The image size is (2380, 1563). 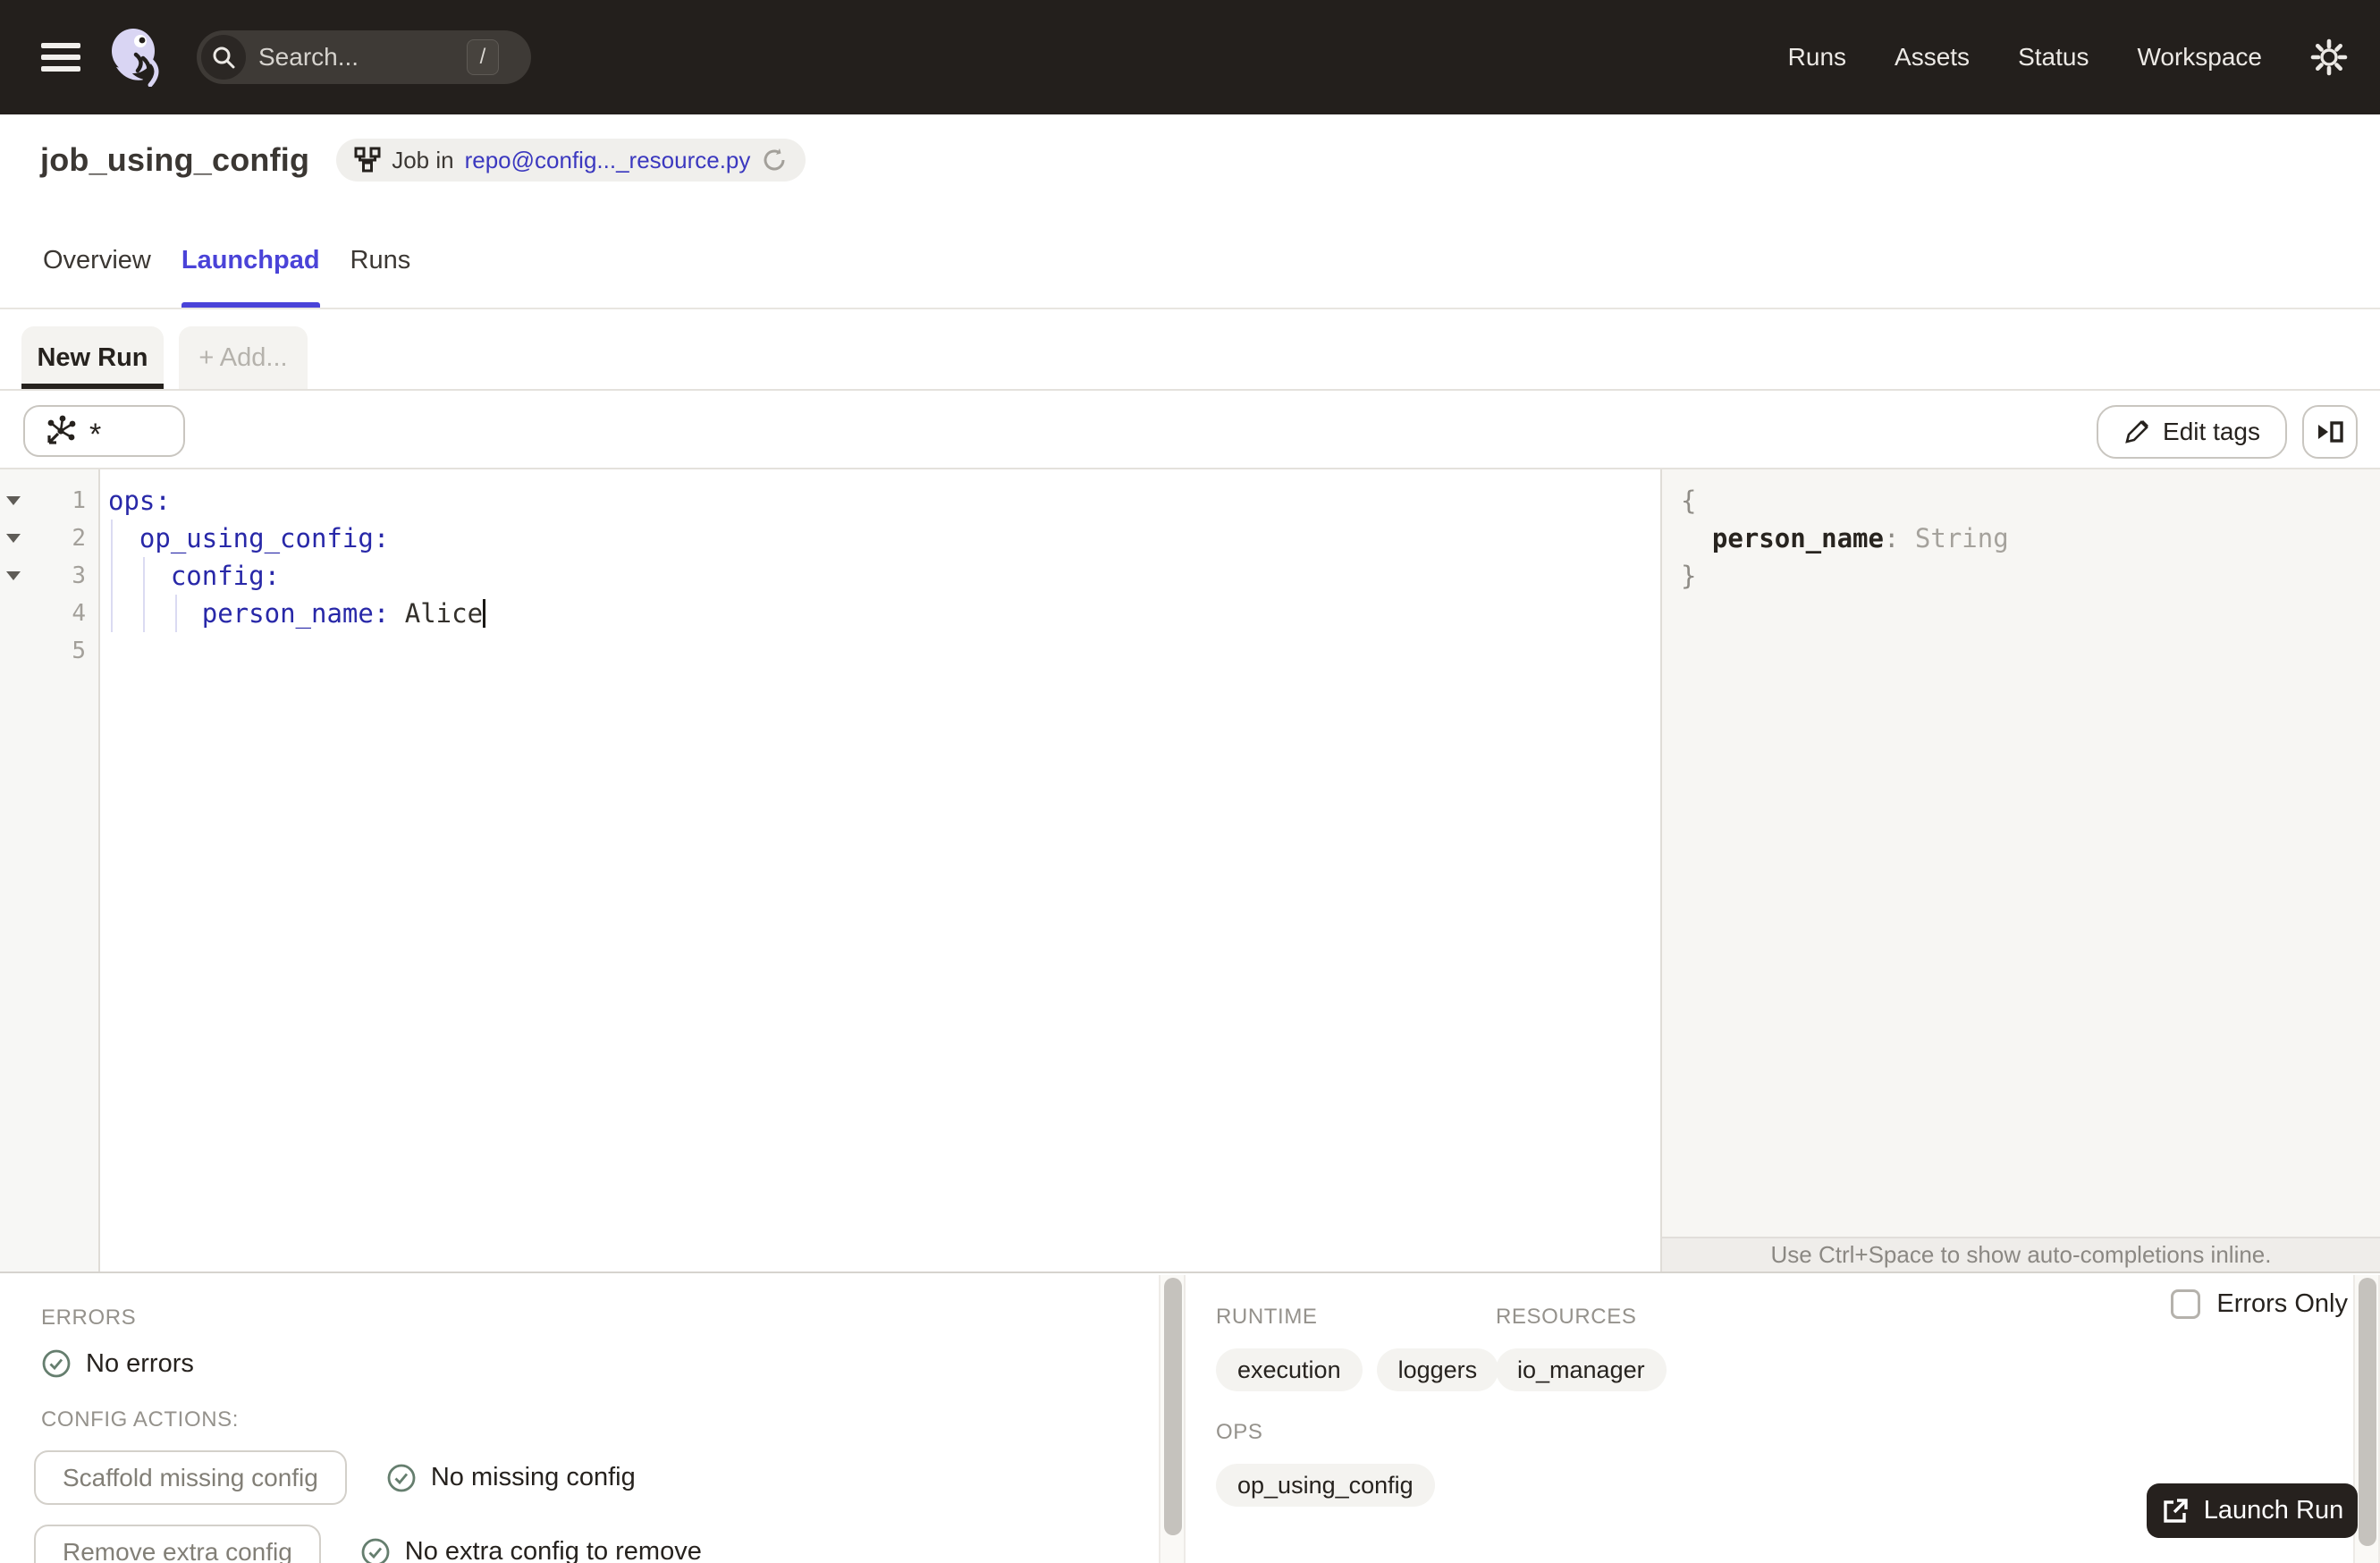 I want to click on op-graph-icon, so click(x=62, y=429).